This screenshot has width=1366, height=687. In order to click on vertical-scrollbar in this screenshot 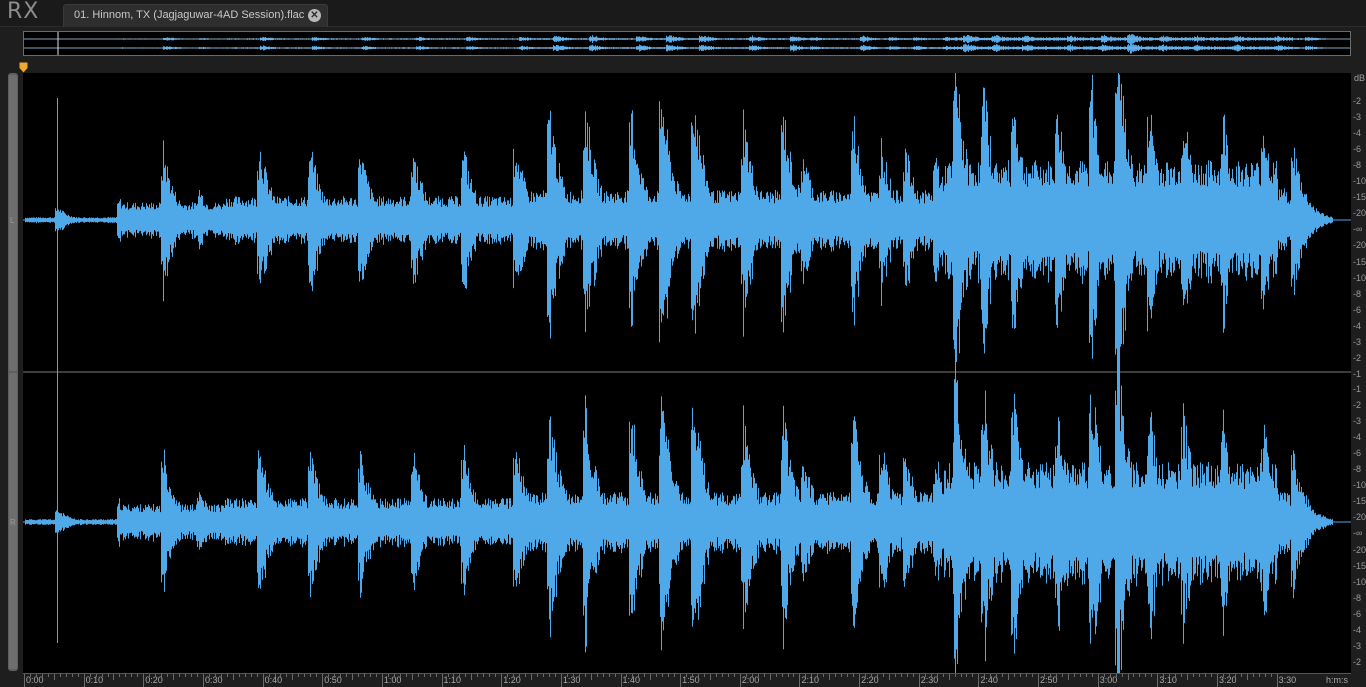, I will do `click(13, 372)`.